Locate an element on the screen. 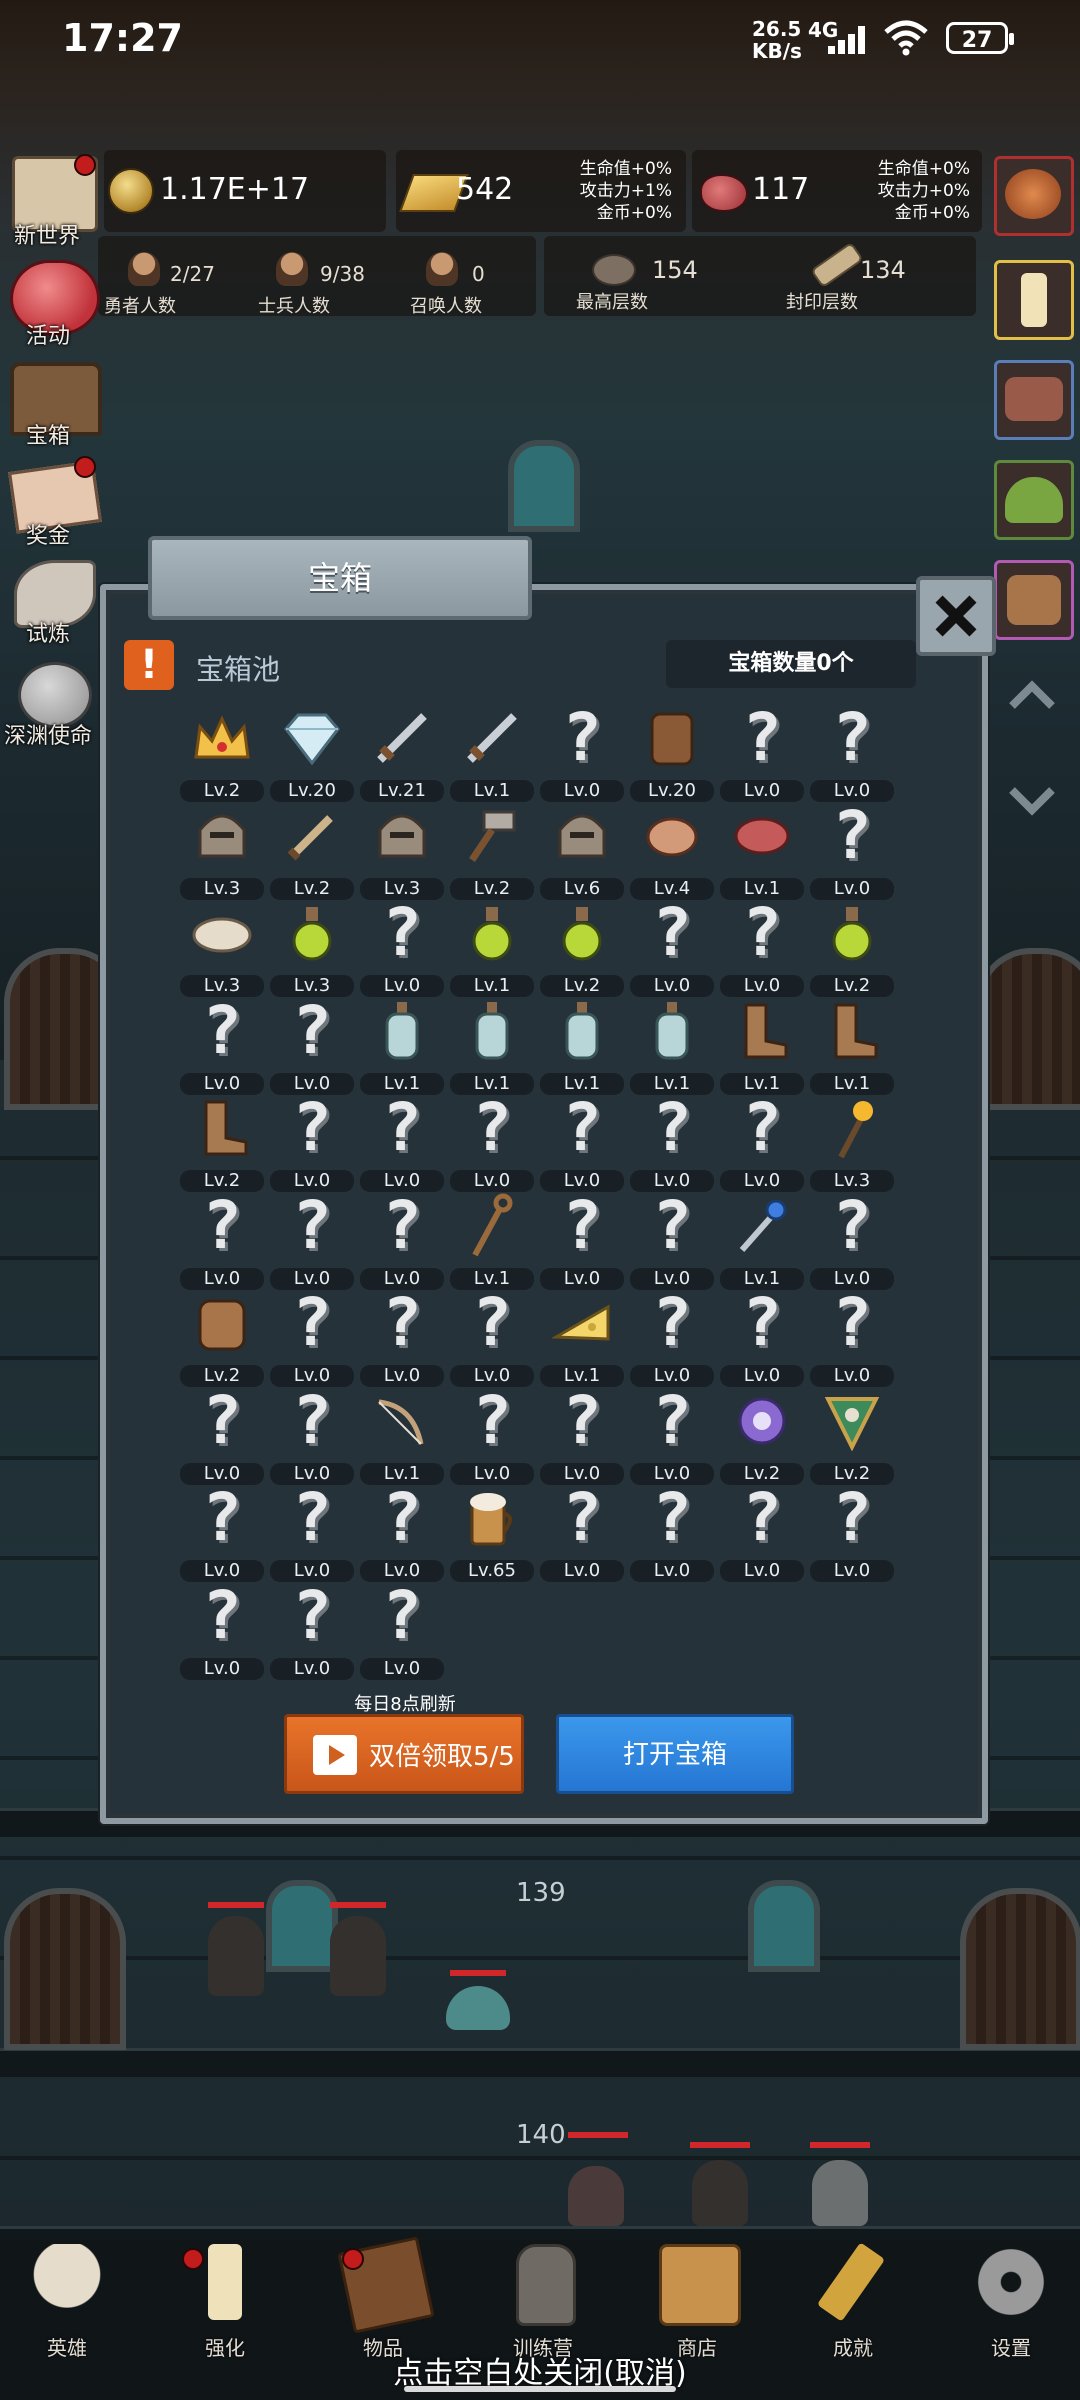 The width and height of the screenshot is (1080, 2400). double-claim-button: 双倍领取5/5 is located at coordinates (404, 1754).